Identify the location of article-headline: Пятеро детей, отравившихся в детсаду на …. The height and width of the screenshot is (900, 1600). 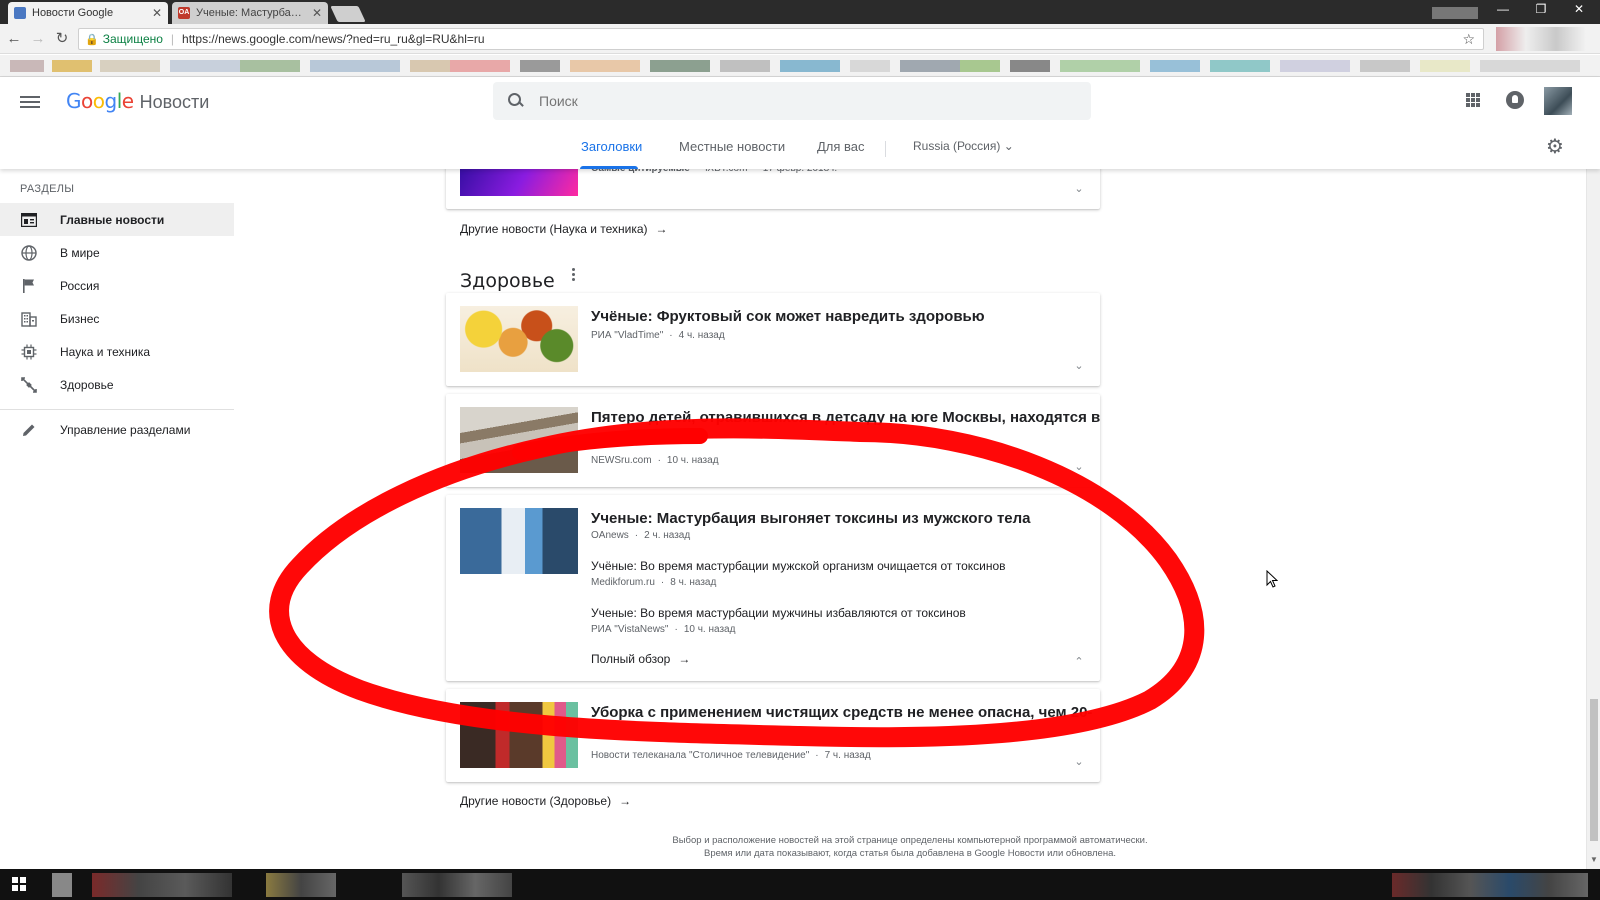
(845, 417).